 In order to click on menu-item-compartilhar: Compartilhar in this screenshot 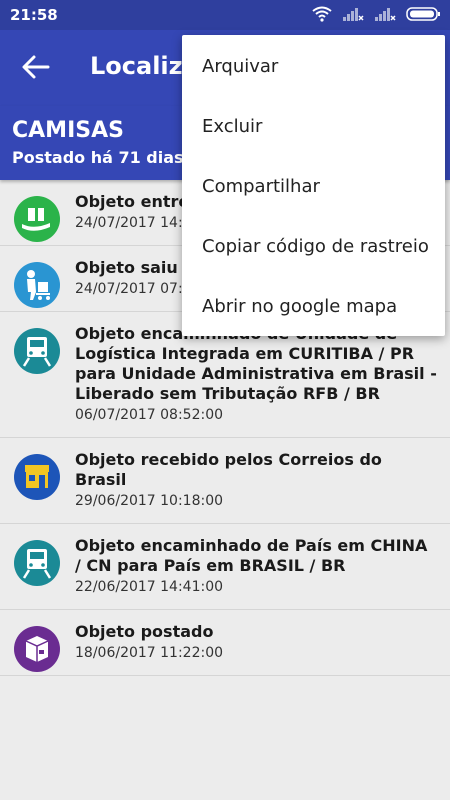, I will do `click(313, 187)`.